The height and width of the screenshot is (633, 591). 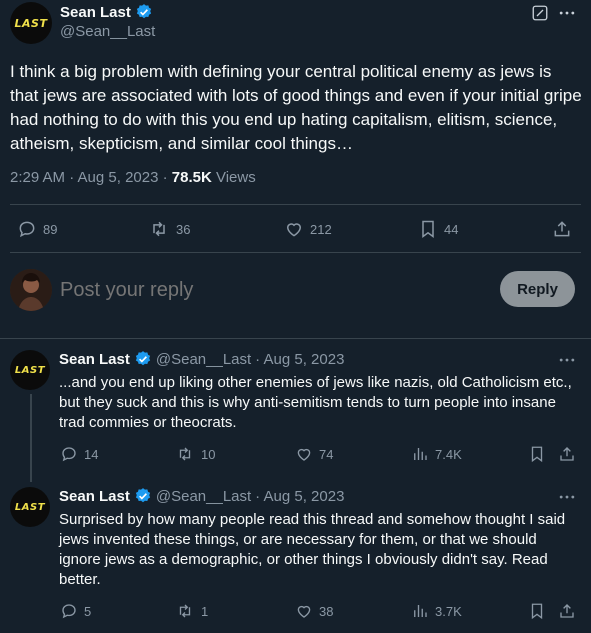 I want to click on bookmark-action: 44, so click(x=438, y=229).